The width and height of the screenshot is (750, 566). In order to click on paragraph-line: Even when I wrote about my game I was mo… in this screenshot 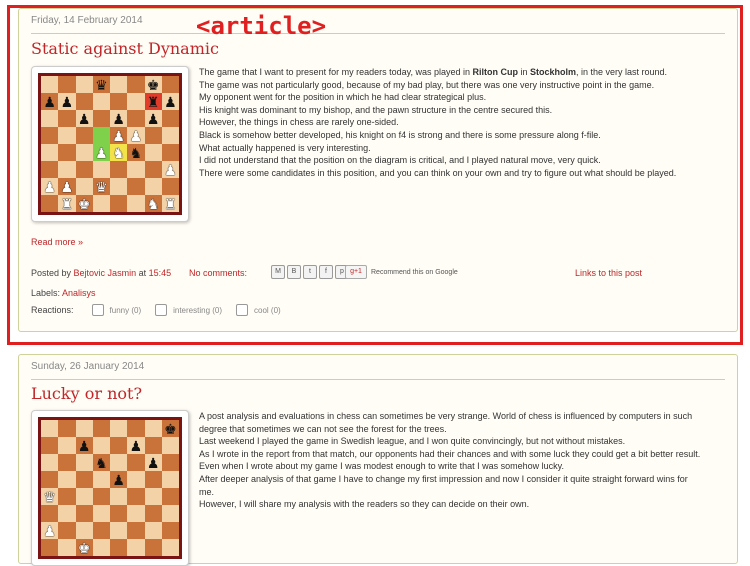, I will do `click(382, 466)`.